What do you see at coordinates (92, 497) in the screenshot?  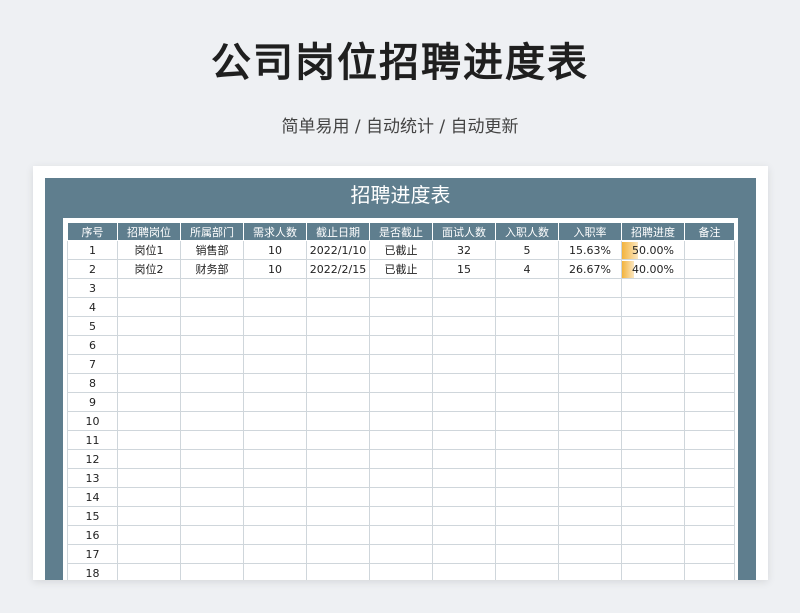 I see `cell-index: 14` at bounding box center [92, 497].